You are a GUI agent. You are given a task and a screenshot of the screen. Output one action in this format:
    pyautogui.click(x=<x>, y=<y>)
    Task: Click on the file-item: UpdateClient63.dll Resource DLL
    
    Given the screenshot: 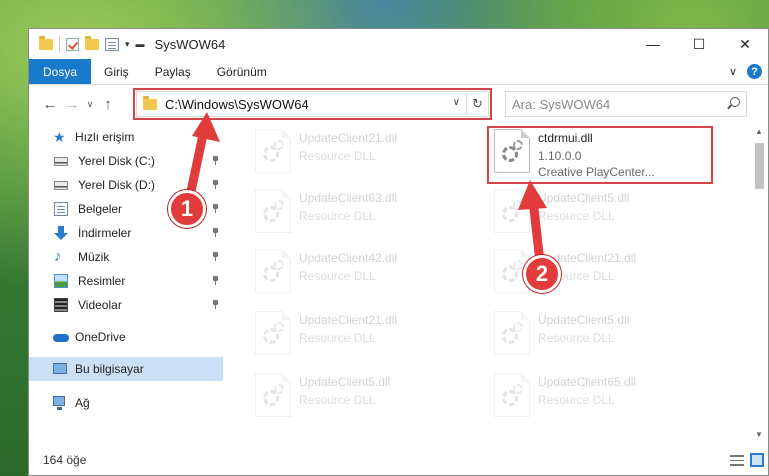 What is the action you would take?
    pyautogui.click(x=363, y=213)
    